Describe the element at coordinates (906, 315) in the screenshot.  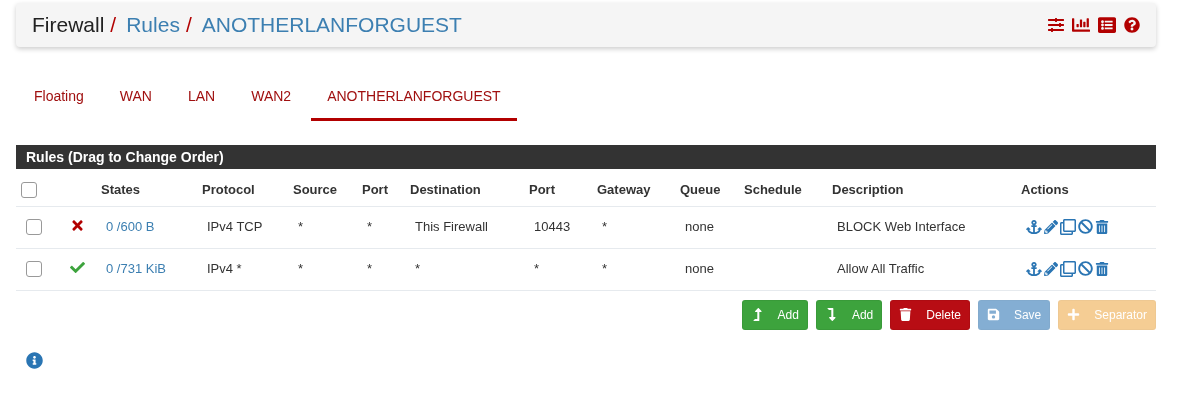
I see `trash-icon` at that location.